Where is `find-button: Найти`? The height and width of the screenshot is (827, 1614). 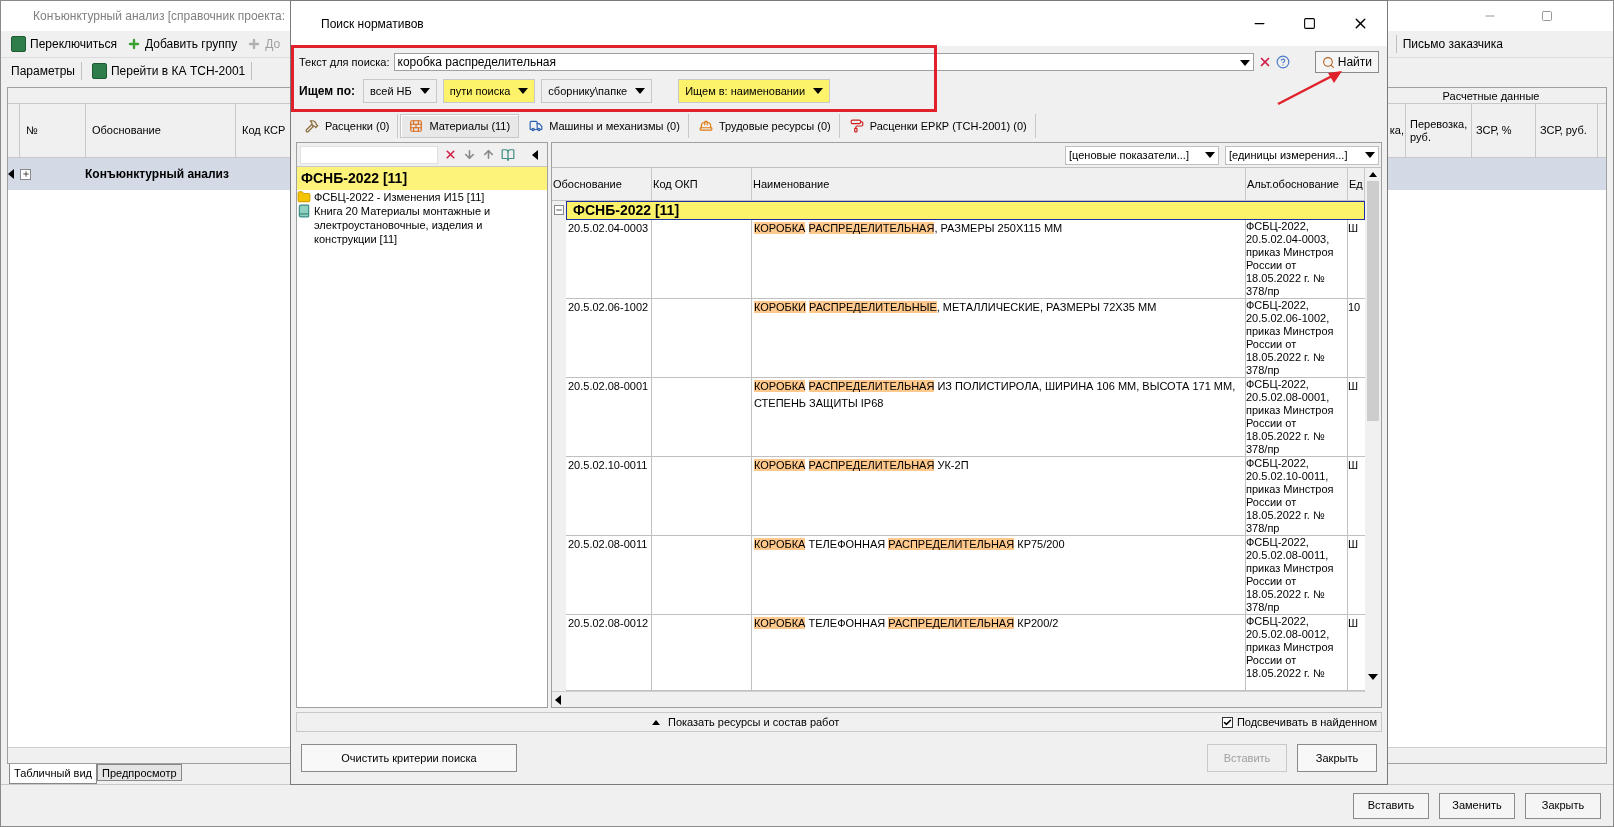
find-button: Найти is located at coordinates (1346, 62).